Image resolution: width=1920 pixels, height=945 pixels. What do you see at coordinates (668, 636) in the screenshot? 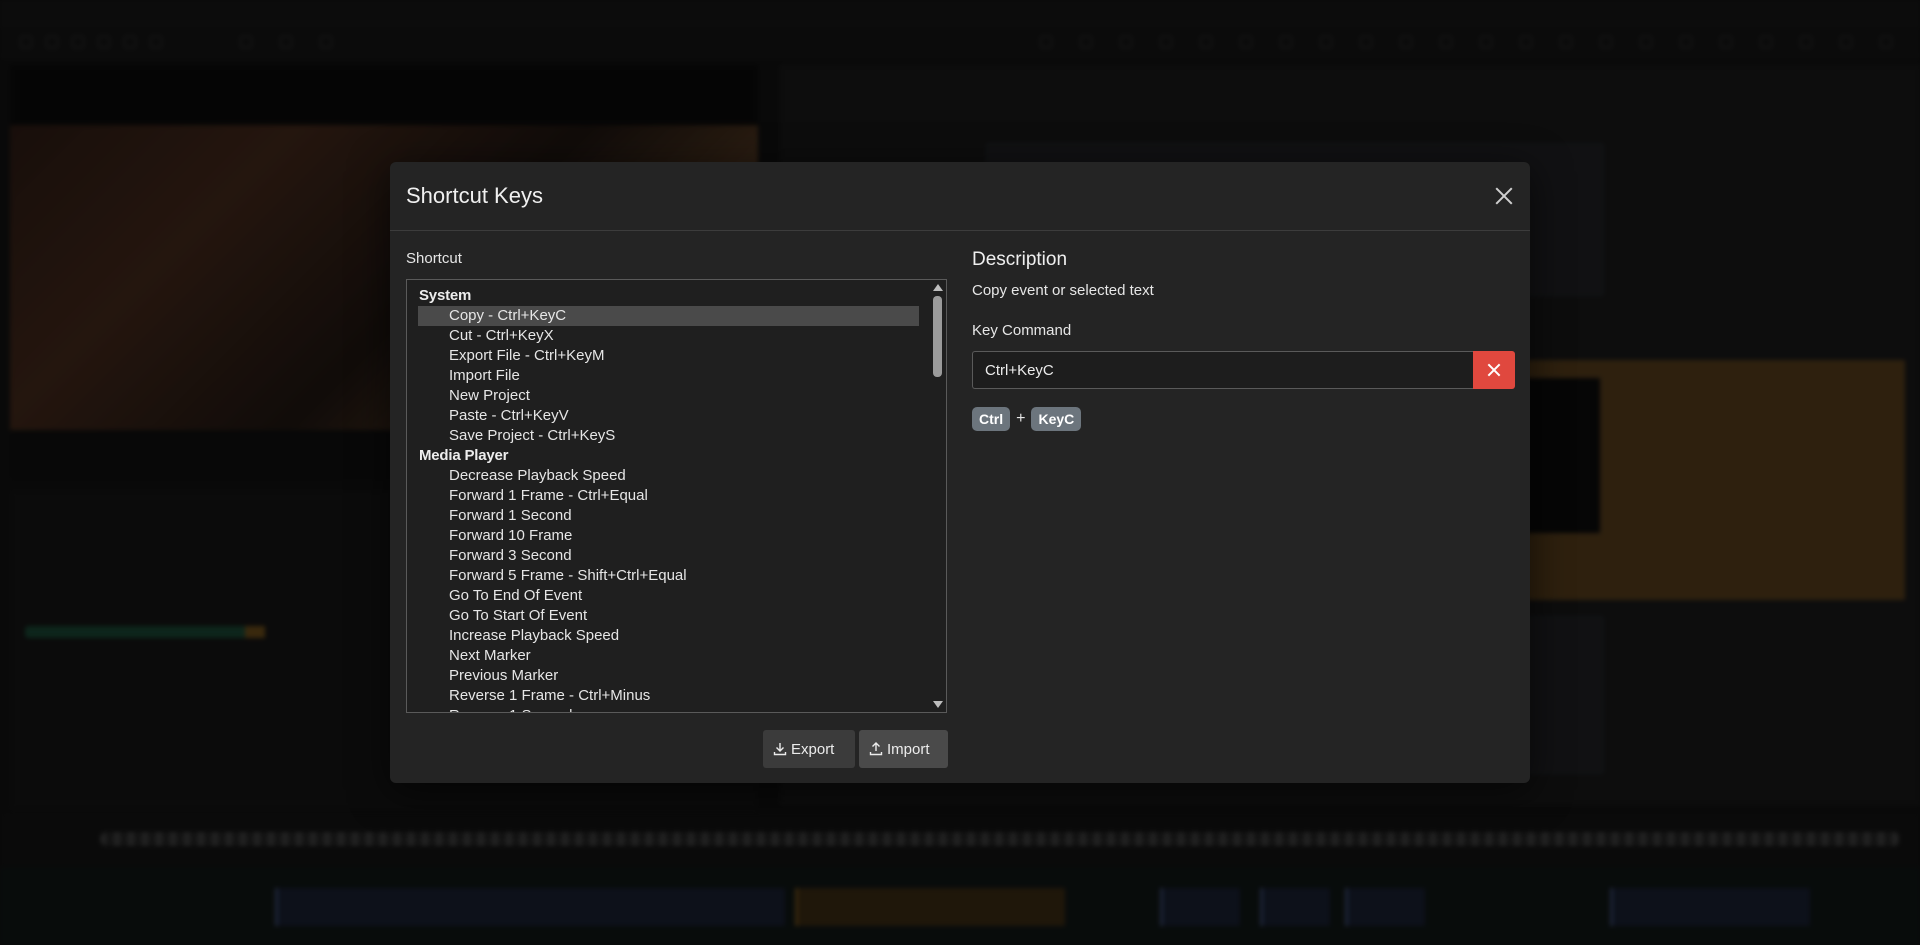
I see `shortcut-item: Increase Playback Speed` at bounding box center [668, 636].